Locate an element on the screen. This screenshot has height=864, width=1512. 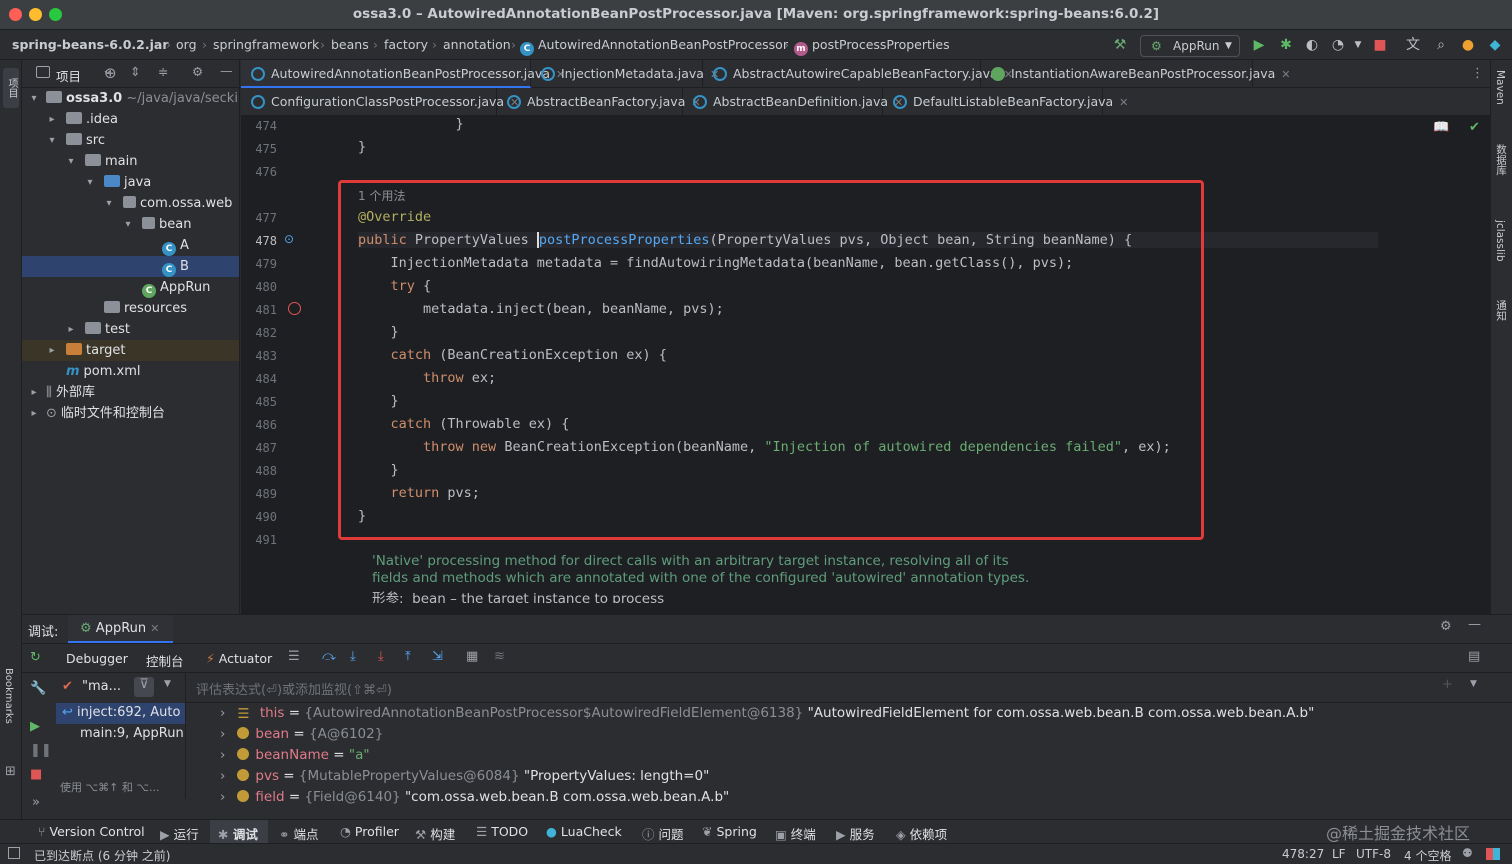
jclasslib-tool-button: jclasslib is located at coordinates (1500, 240).